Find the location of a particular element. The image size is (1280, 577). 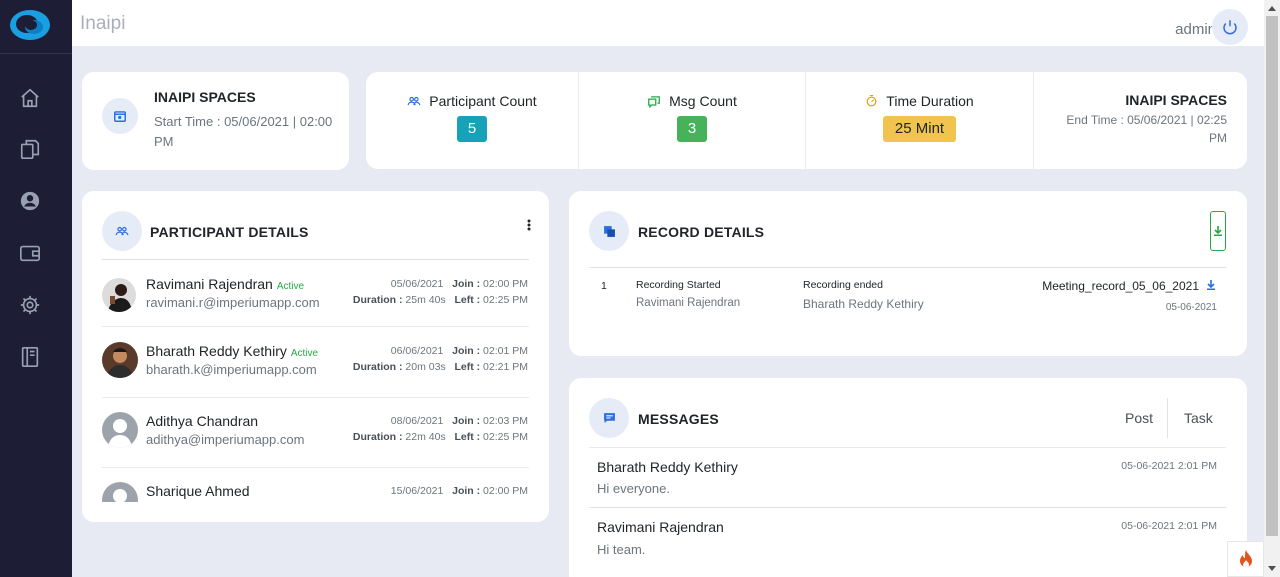

home-icon is located at coordinates (30, 98).